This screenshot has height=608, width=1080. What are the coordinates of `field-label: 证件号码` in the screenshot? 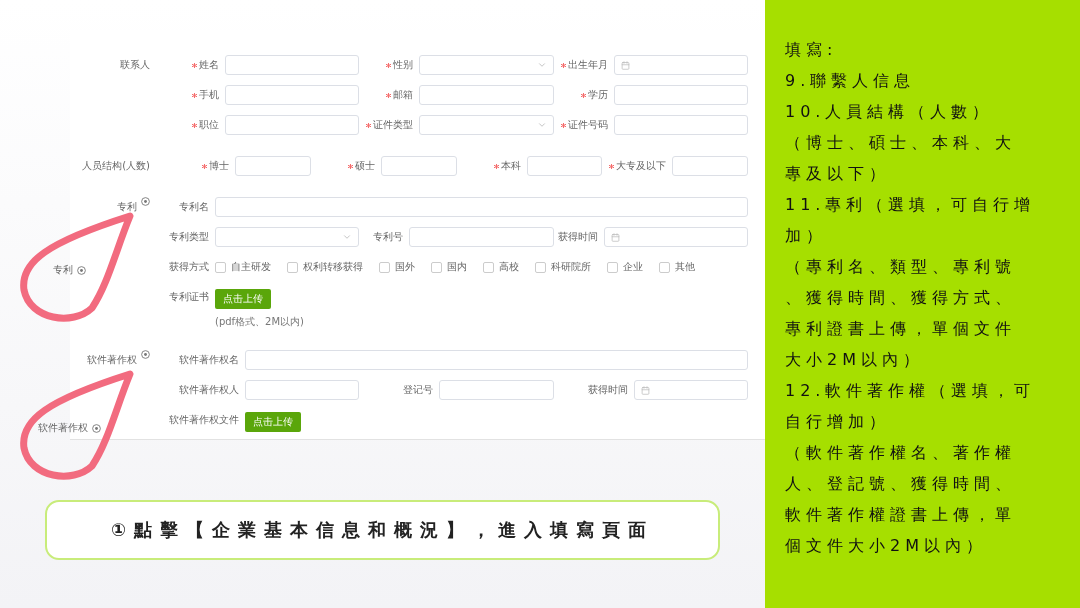 It's located at (587, 125).